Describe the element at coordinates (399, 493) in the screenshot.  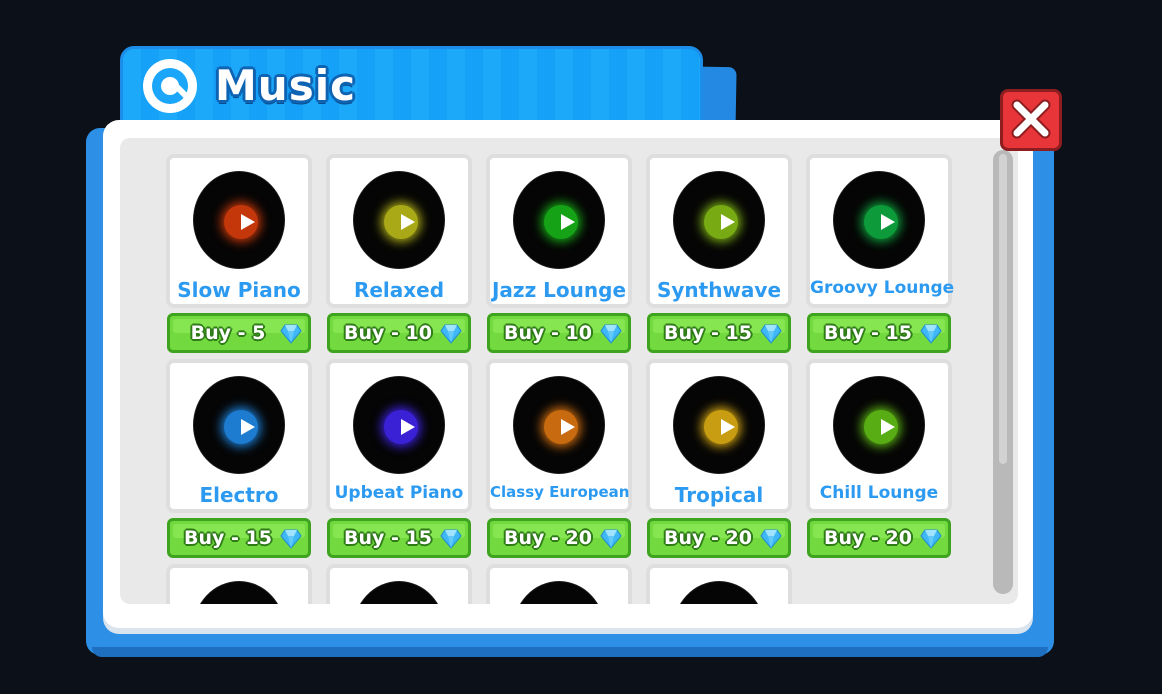
I see `song-name: Upbeat Piano` at that location.